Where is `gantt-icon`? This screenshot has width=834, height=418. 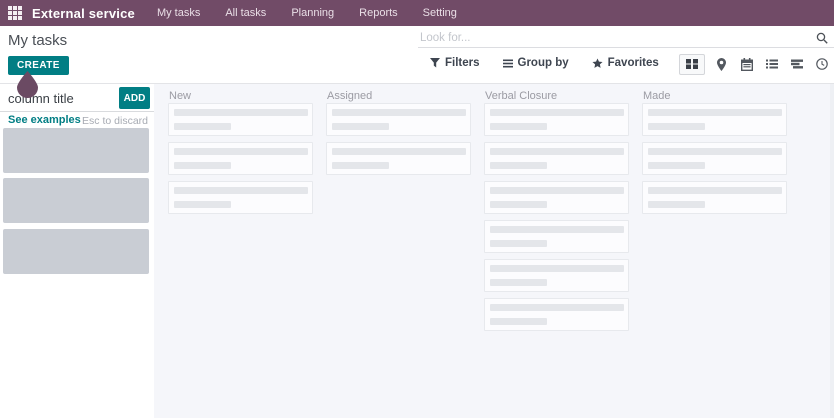
gantt-icon is located at coordinates (796, 64).